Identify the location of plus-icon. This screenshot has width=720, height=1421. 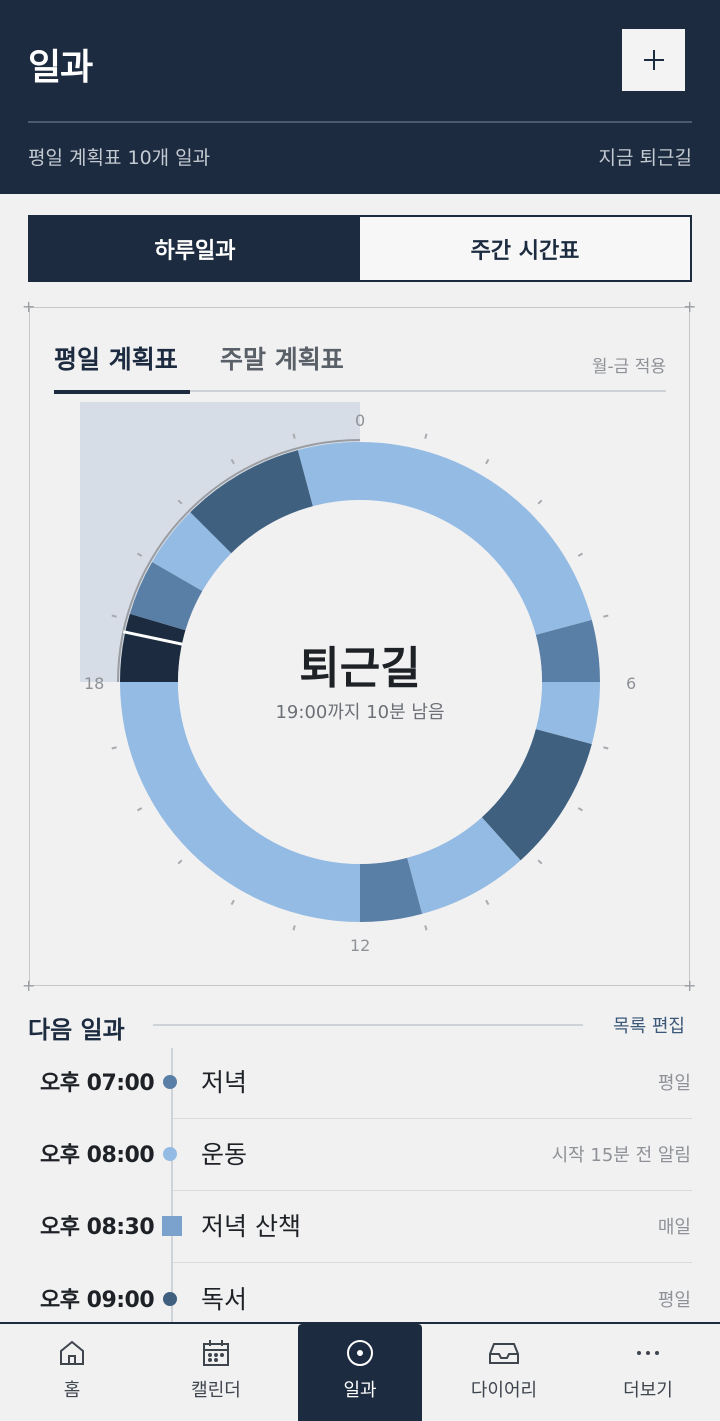
(653, 60).